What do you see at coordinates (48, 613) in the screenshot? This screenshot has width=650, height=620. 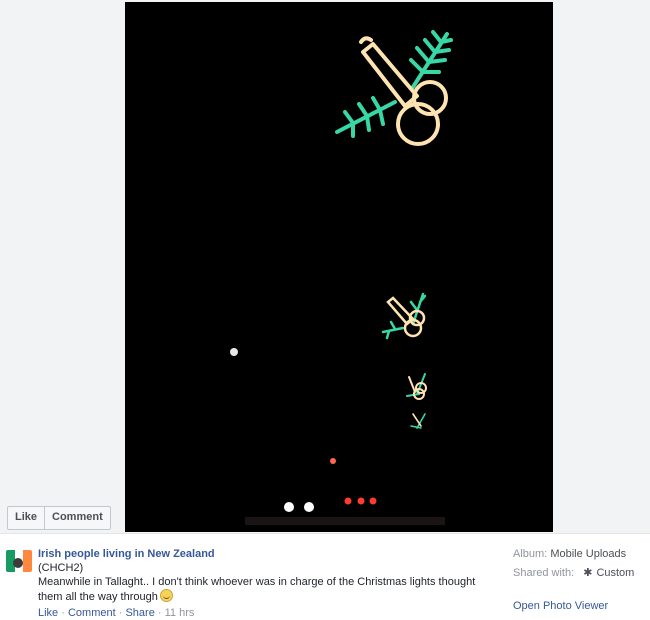 I see `meta-like-link: Like` at bounding box center [48, 613].